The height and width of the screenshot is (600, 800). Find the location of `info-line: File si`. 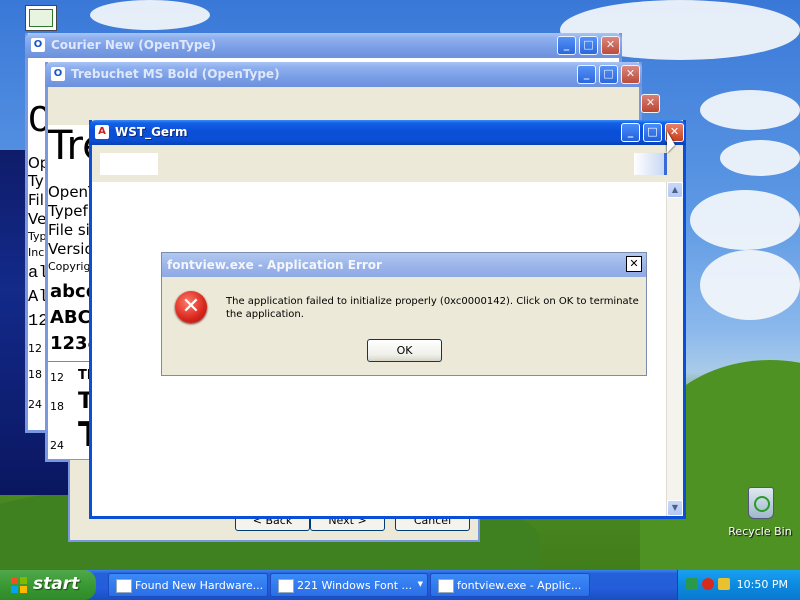

info-line: File si is located at coordinates (69, 230).